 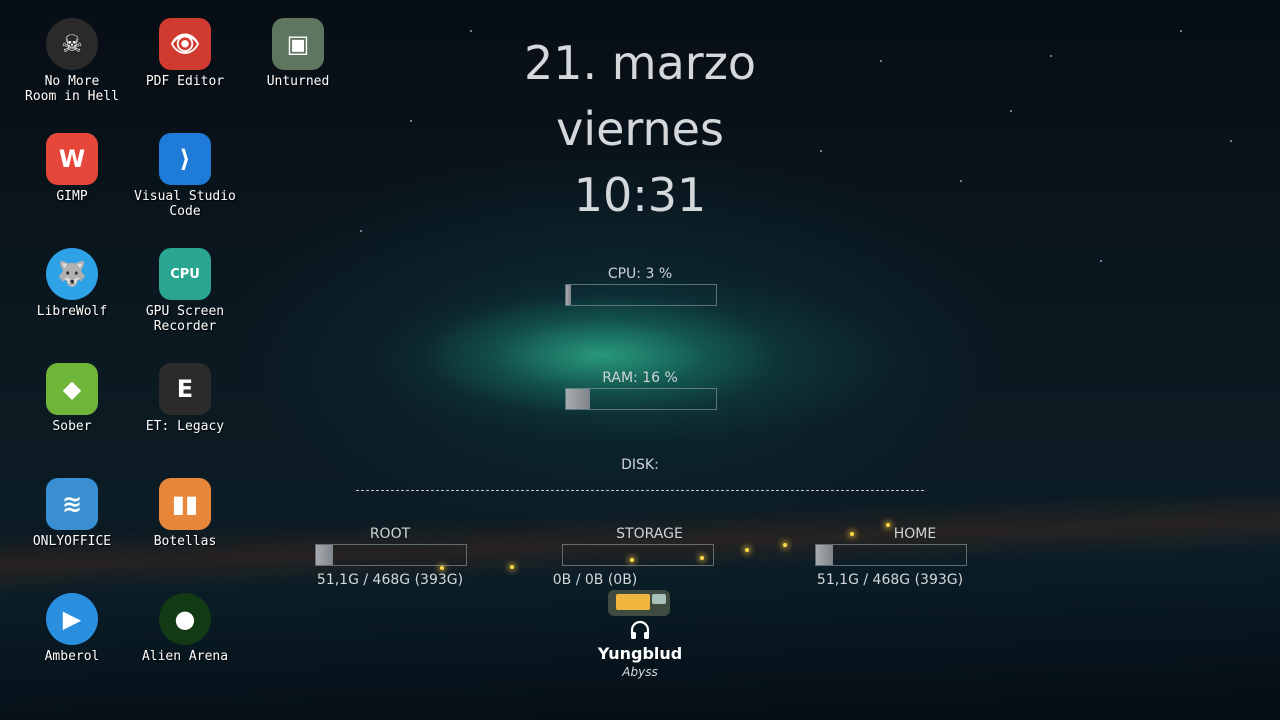 What do you see at coordinates (72, 619) in the screenshot?
I see `amberol-play-icon: ▶` at bounding box center [72, 619].